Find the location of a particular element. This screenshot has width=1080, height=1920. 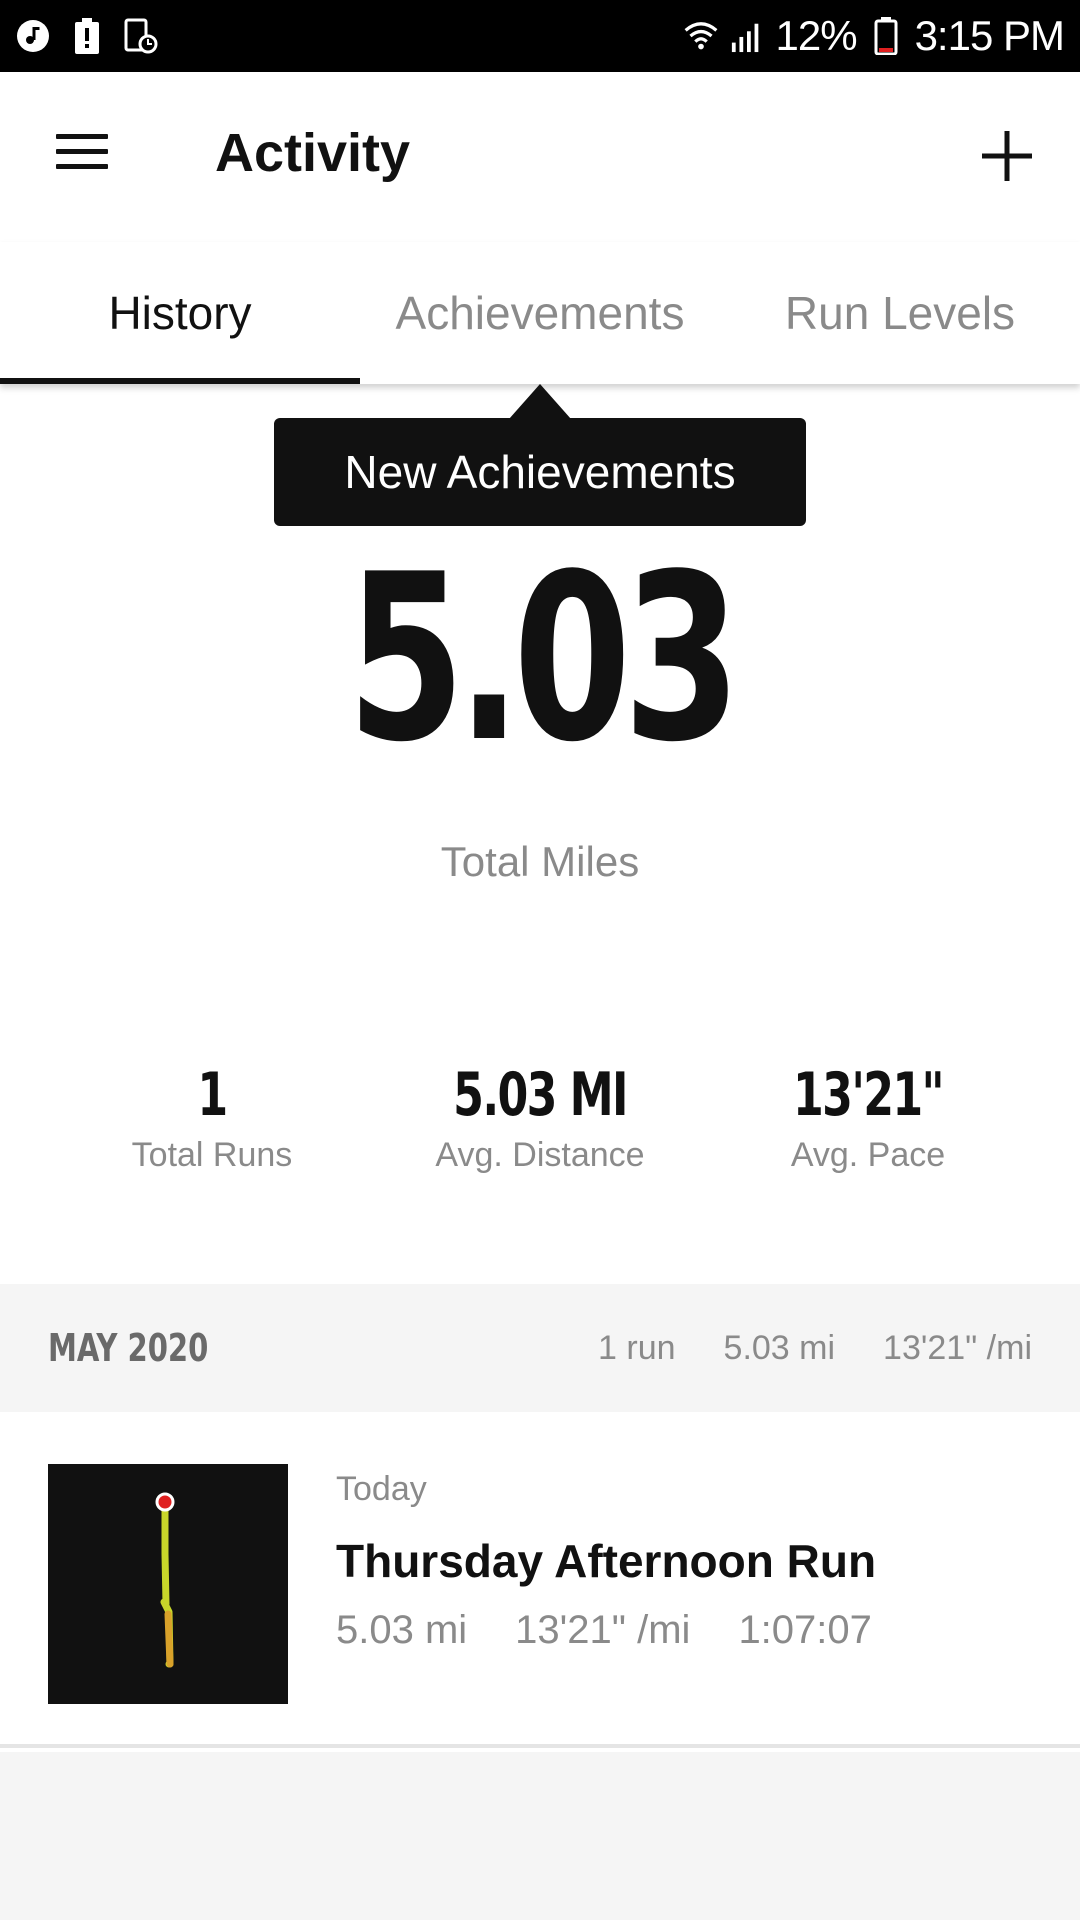

month-stats: 1 run 5.03 mi 13'21" /mi is located at coordinates (815, 1348).